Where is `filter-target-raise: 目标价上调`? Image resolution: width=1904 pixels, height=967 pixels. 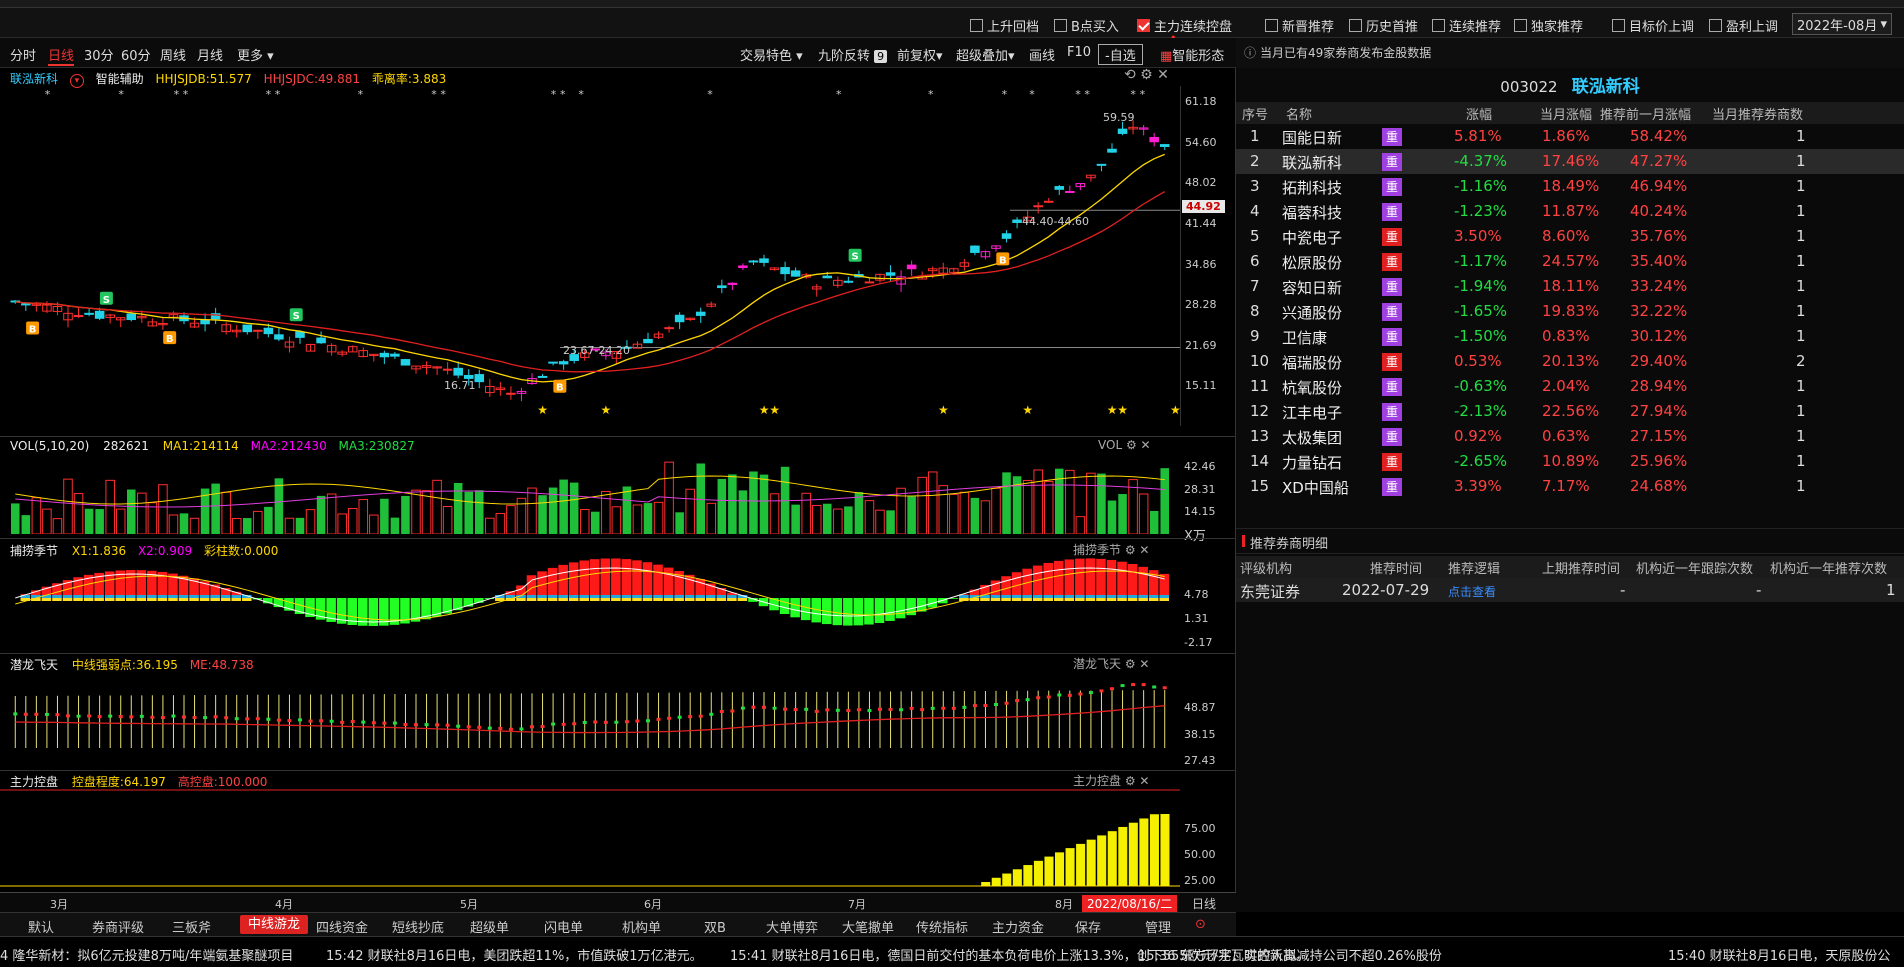
filter-target-raise: 目标价上调 is located at coordinates (1653, 25).